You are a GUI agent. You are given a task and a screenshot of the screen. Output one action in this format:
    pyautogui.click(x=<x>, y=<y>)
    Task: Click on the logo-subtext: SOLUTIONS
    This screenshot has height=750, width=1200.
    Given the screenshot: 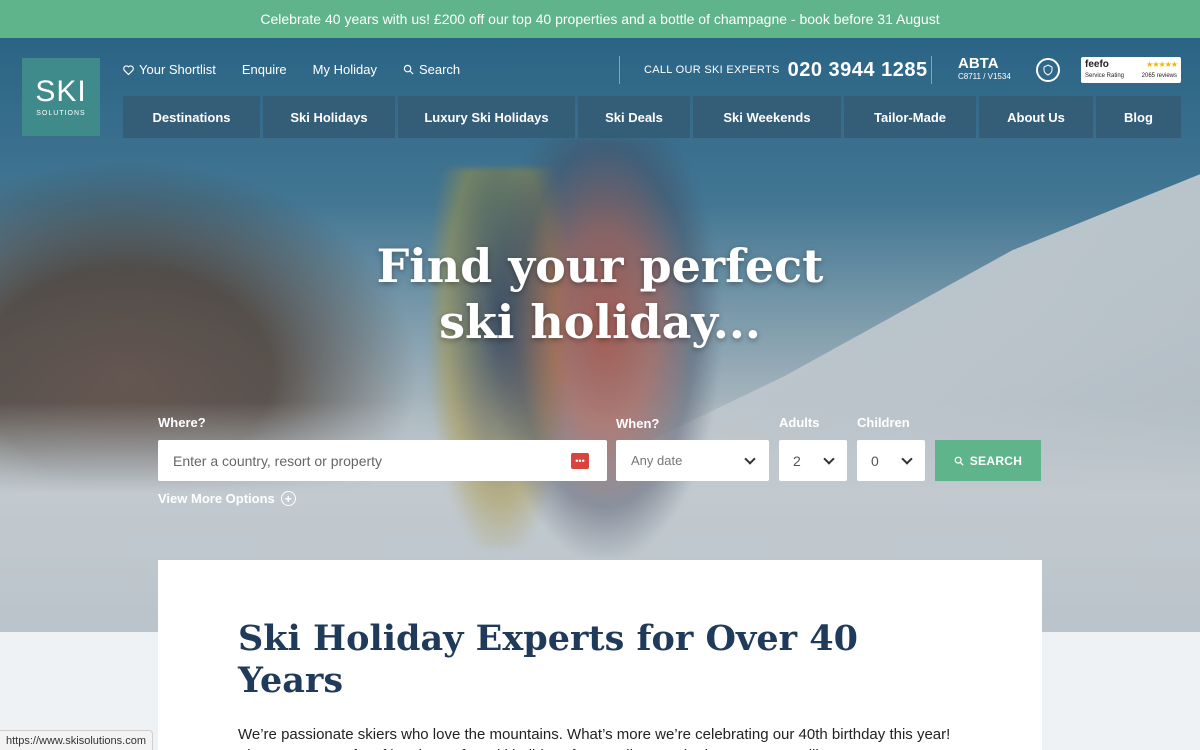 What is the action you would take?
    pyautogui.click(x=61, y=113)
    